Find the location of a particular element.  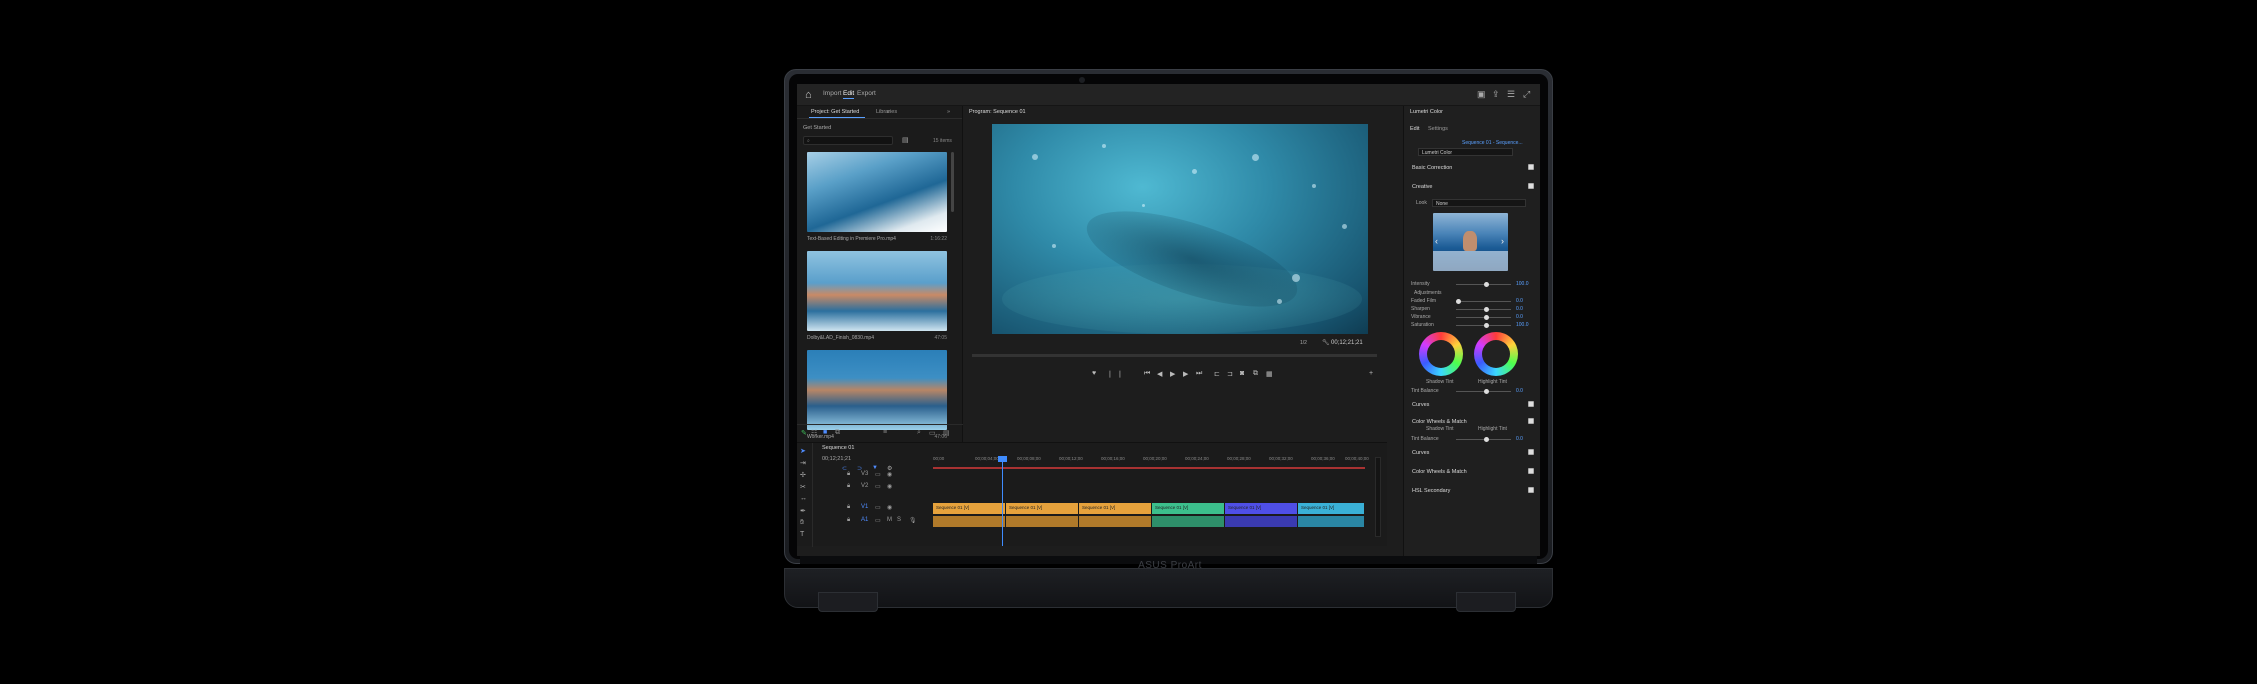

scrub-bar is located at coordinates (1174, 355).